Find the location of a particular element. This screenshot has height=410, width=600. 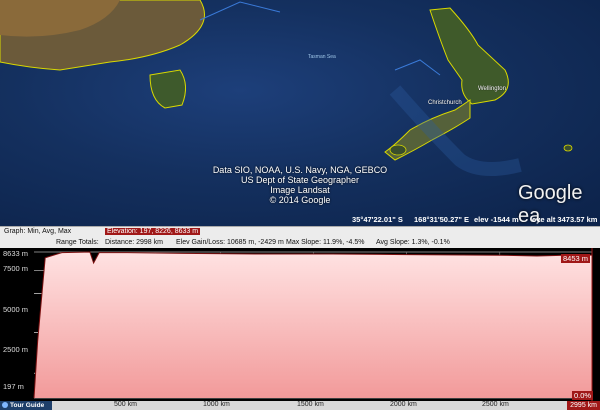

y-tick-label: 2500 m is located at coordinates (16, 349).